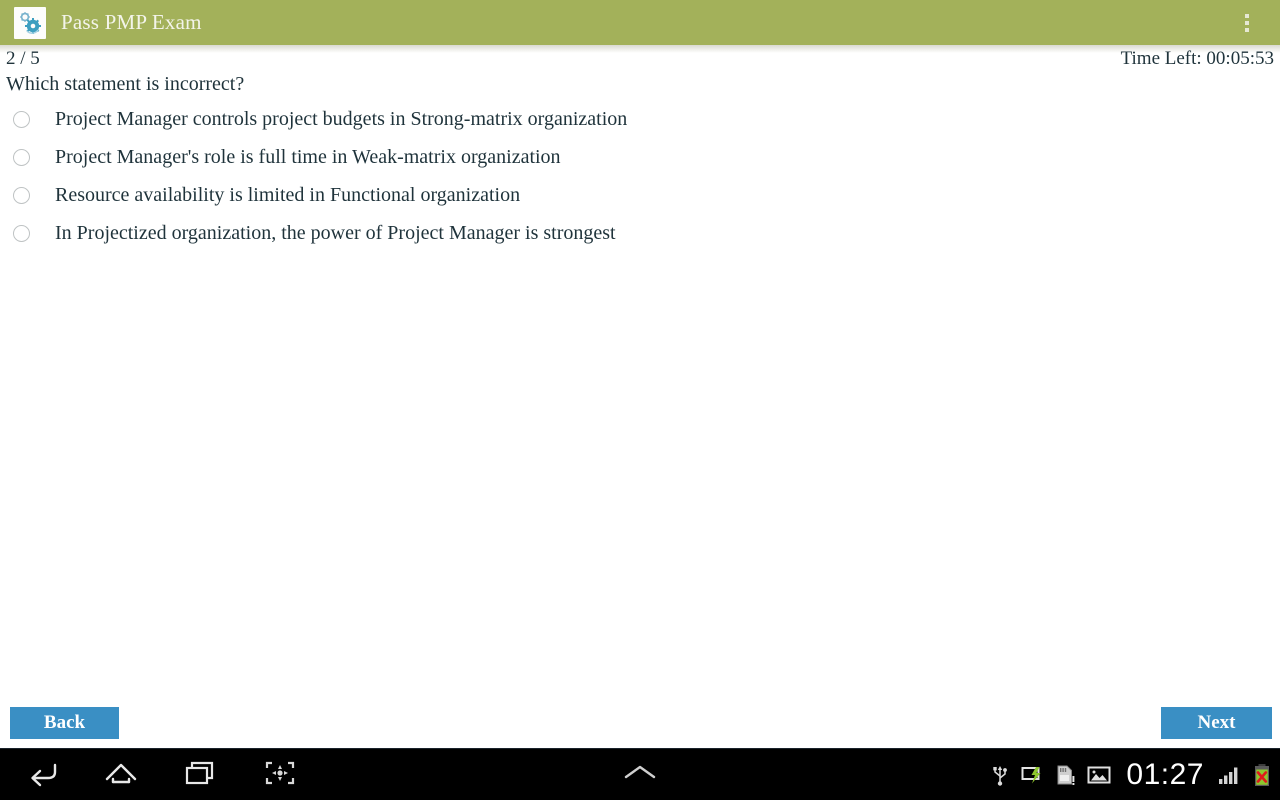  Describe the element at coordinates (1000, 775) in the screenshot. I see `usb-icon` at that location.